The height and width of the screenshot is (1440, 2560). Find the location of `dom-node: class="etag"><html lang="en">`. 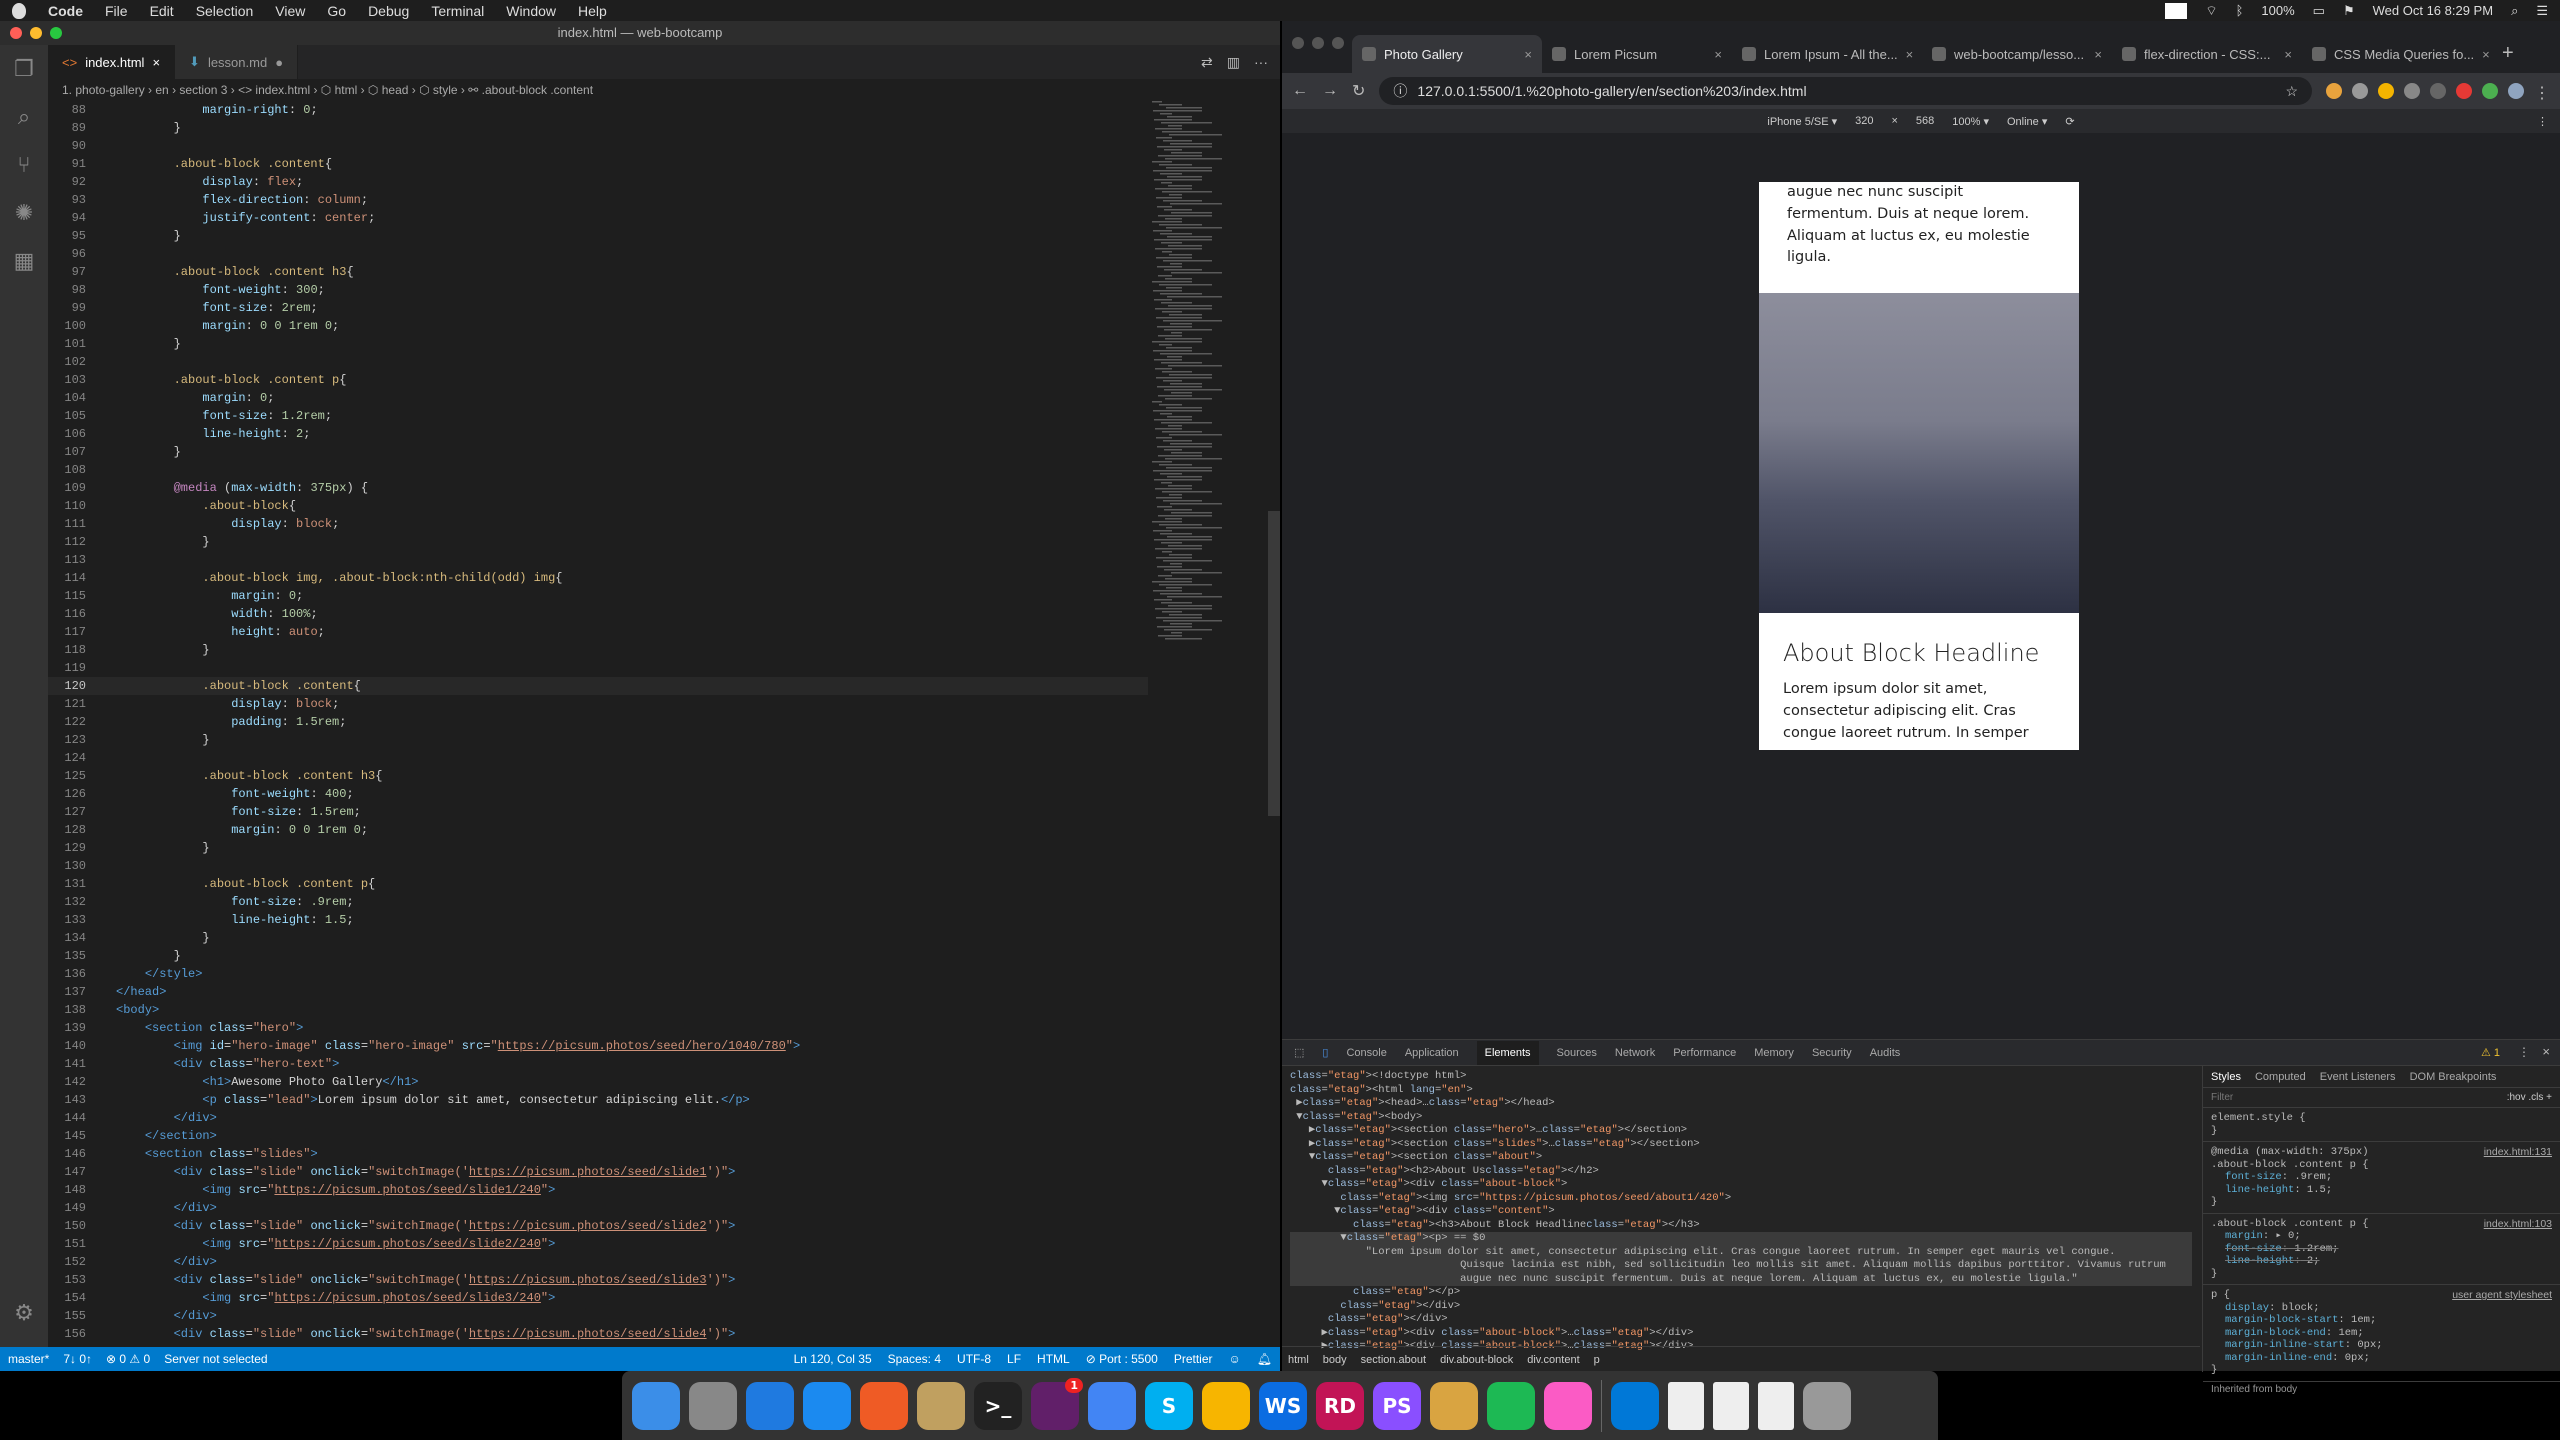

dom-node: class="etag"><html lang="en"> is located at coordinates (1741, 1091).